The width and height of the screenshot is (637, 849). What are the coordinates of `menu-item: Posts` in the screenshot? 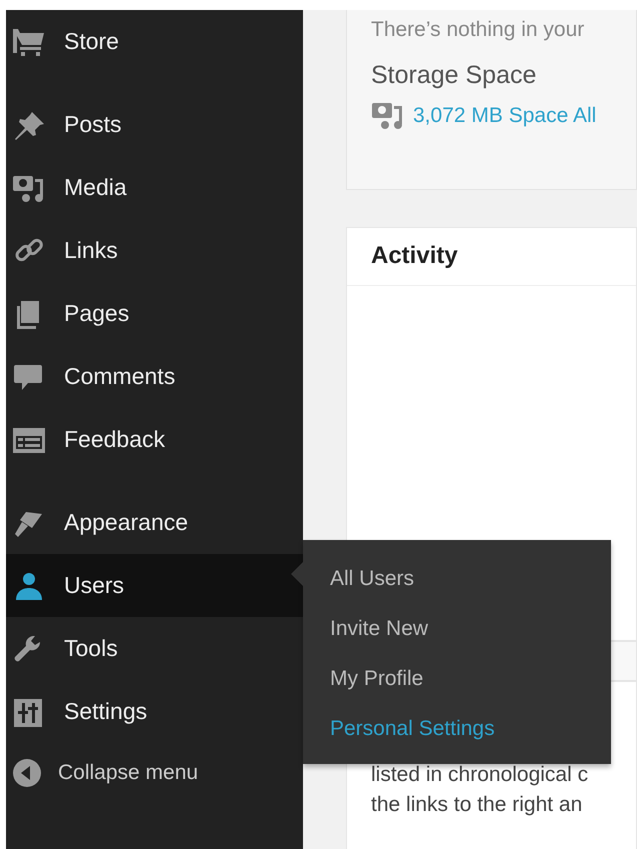 It's located at (154, 124).